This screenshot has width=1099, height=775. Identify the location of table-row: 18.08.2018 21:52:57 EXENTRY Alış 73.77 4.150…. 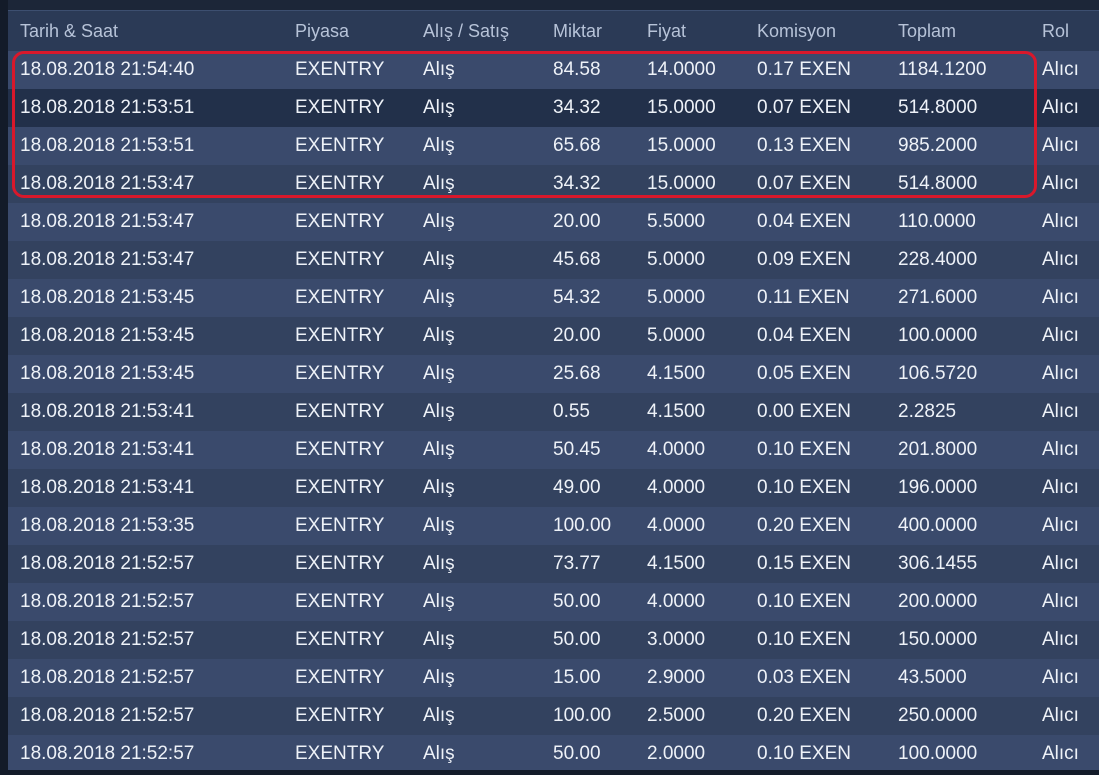
(553, 564).